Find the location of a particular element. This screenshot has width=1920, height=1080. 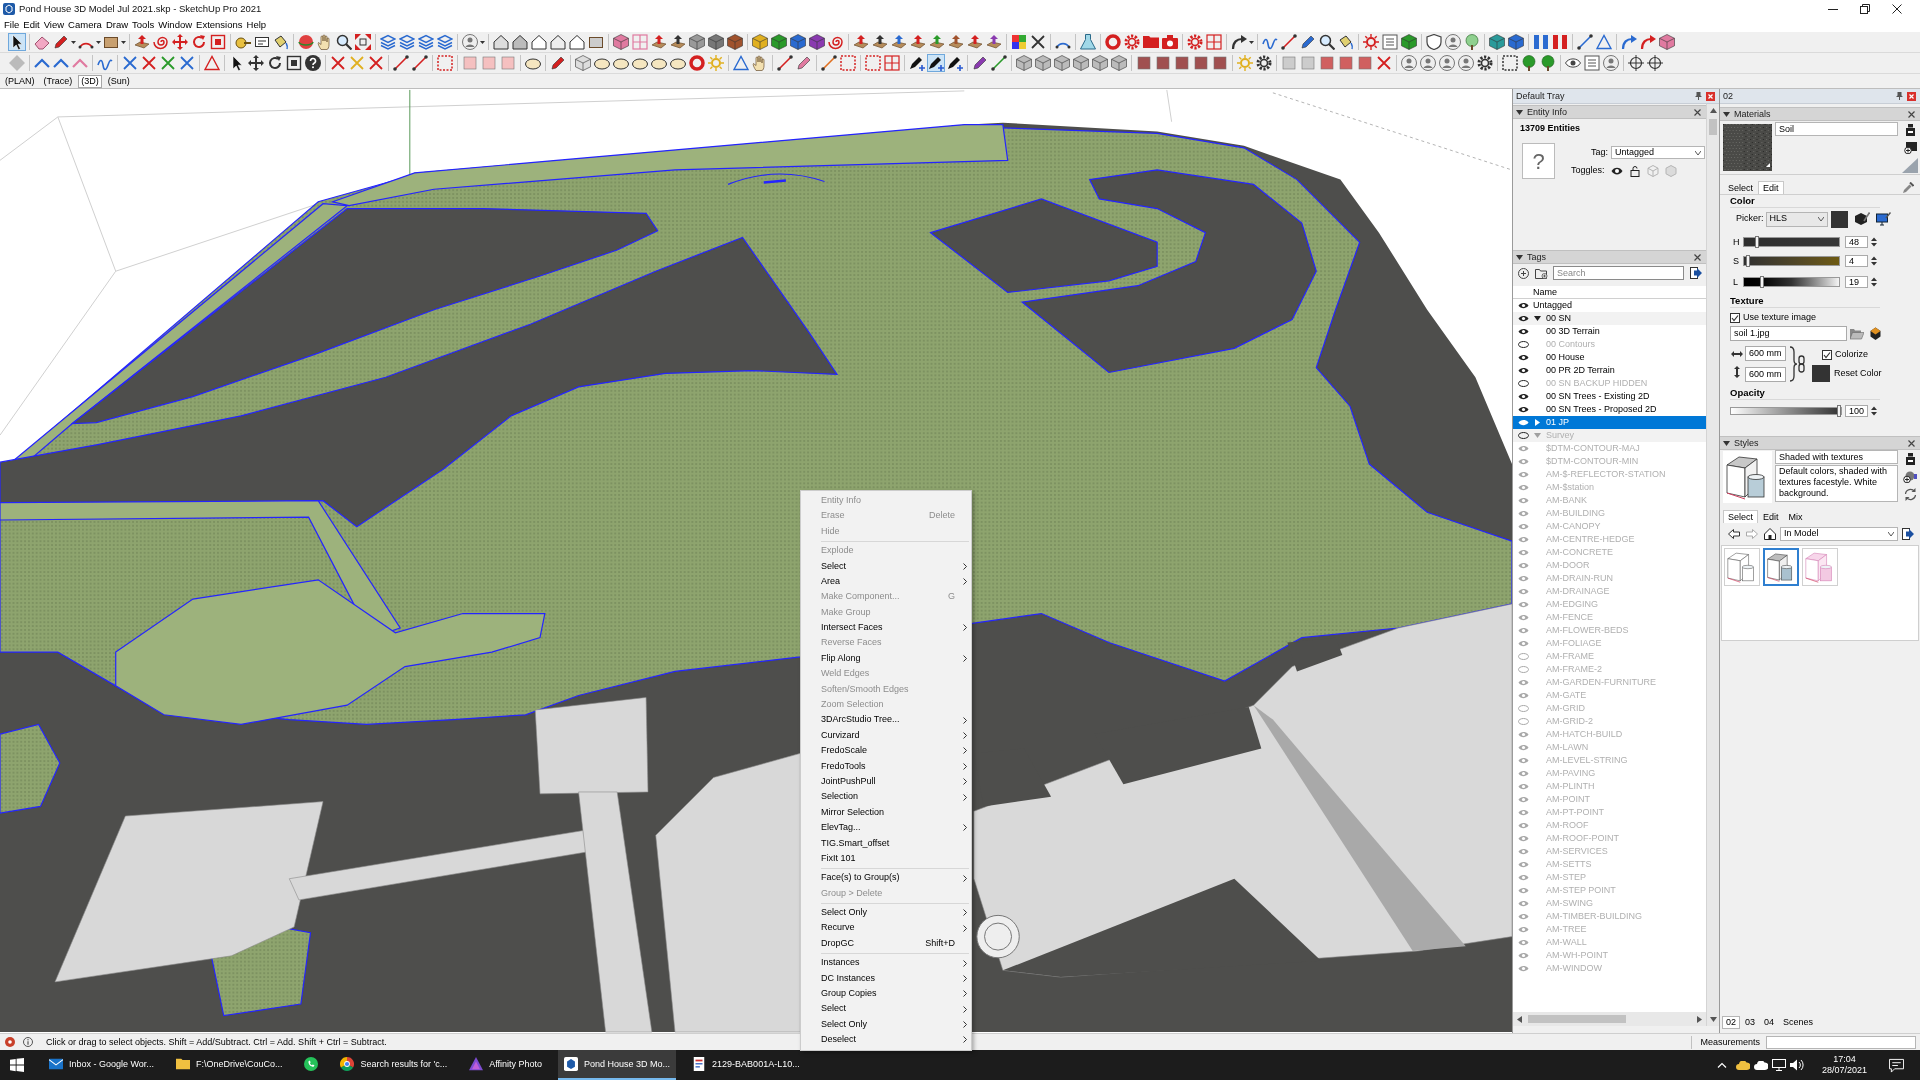

cloud-icon is located at coordinates (1742, 1065).